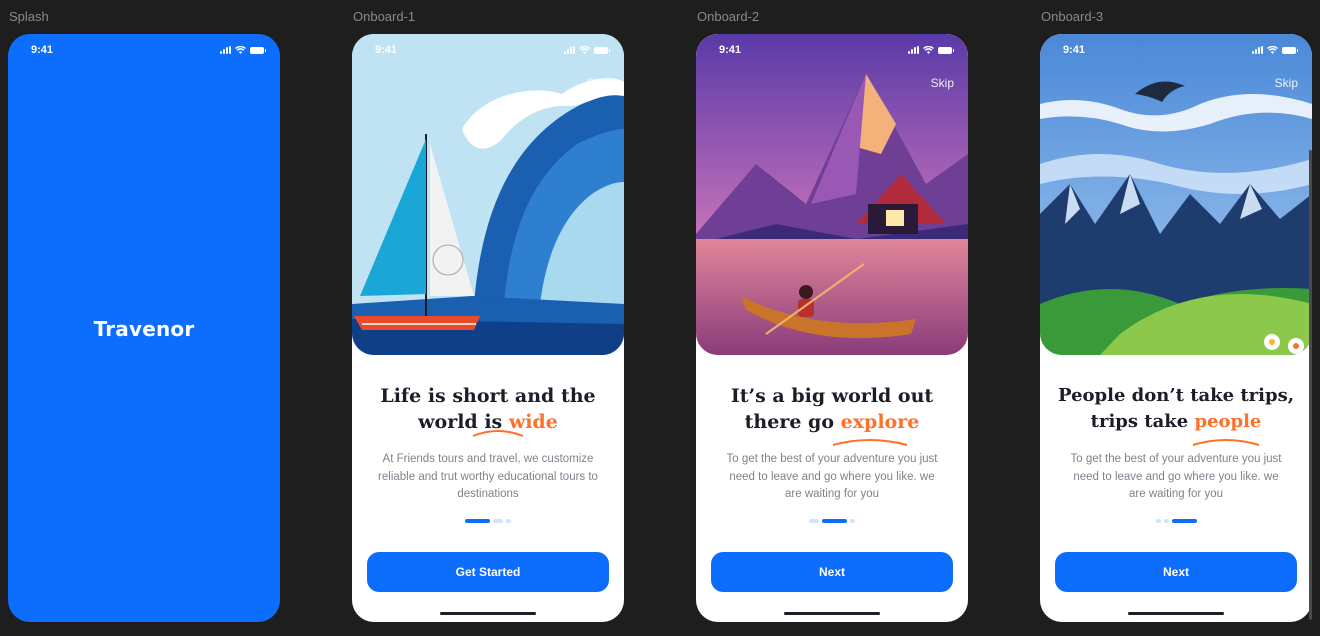 This screenshot has width=1320, height=636. What do you see at coordinates (488, 572) in the screenshot?
I see `get-started-button: Get Started` at bounding box center [488, 572].